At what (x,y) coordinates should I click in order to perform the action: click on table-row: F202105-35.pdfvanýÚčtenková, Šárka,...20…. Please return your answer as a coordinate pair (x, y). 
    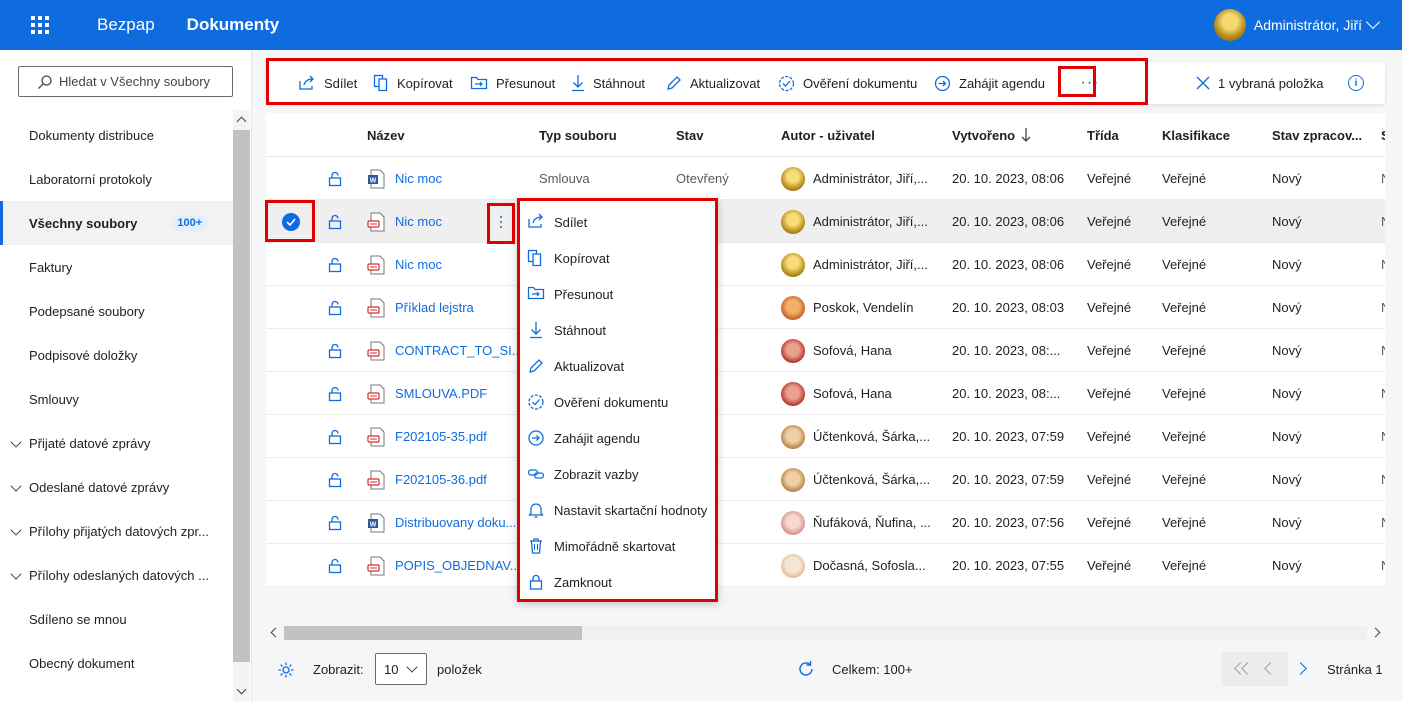
    Looking at the image, I should click on (825, 436).